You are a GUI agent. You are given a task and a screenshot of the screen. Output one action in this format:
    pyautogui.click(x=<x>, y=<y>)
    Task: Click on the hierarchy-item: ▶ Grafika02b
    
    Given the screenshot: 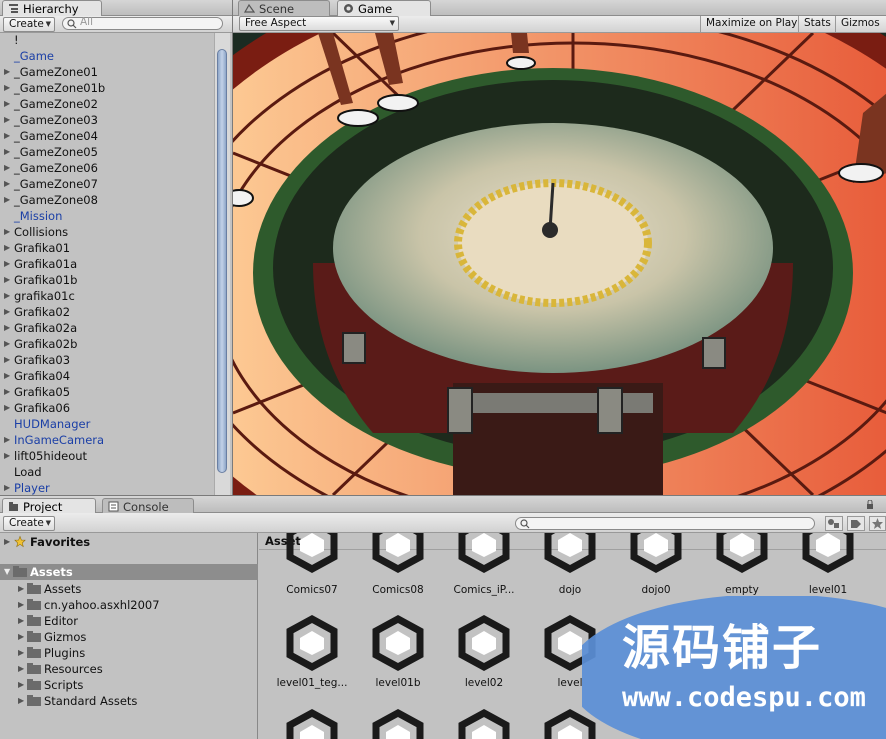 What is the action you would take?
    pyautogui.click(x=107, y=344)
    